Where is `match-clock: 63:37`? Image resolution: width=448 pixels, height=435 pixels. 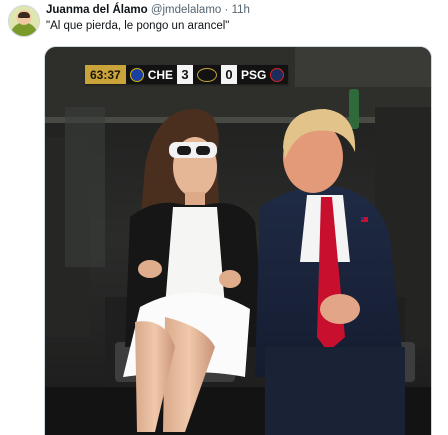 match-clock: 63:37 is located at coordinates (105, 74).